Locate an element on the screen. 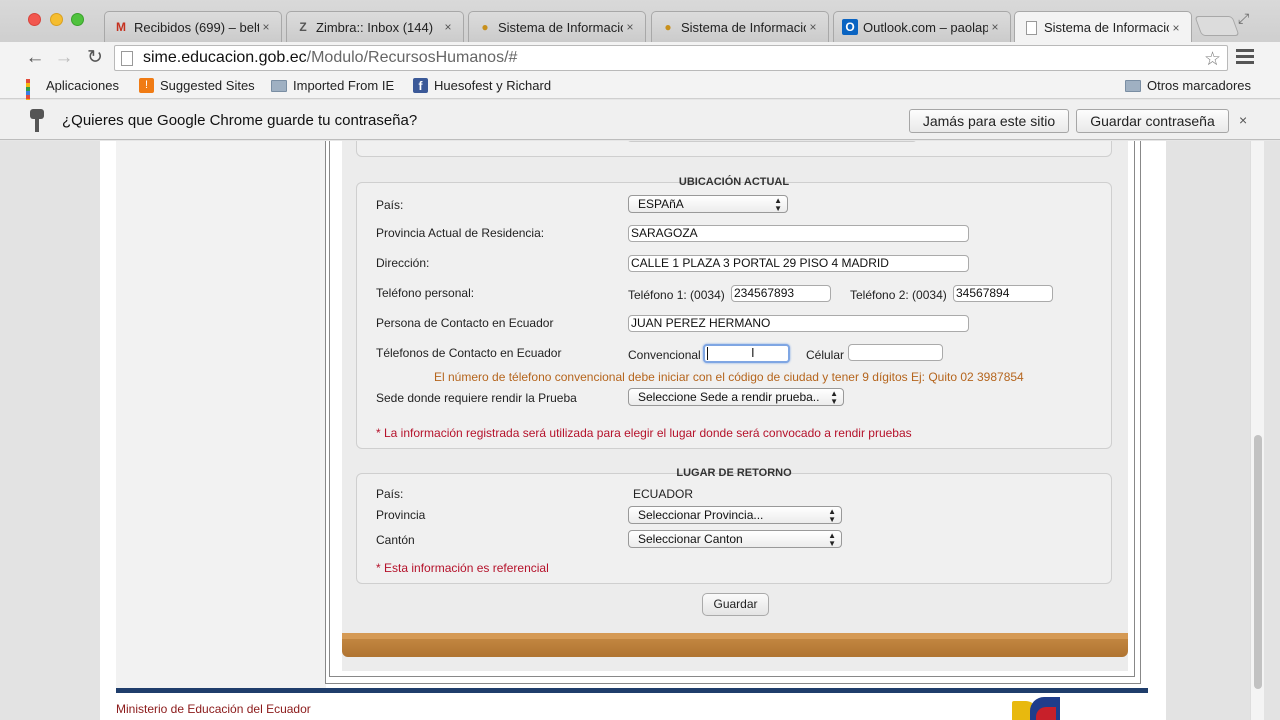  retorno-canton-label: Cantón is located at coordinates (395, 540).